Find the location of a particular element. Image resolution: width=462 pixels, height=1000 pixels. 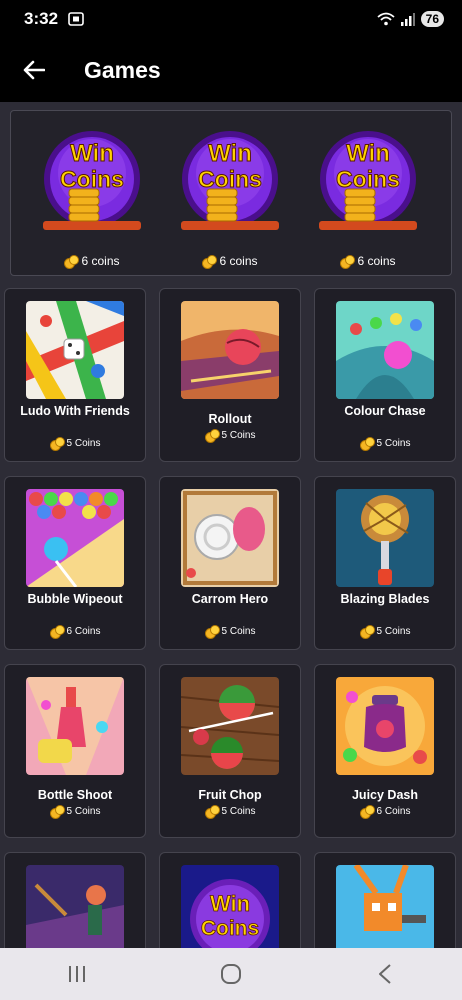

recents-icon is located at coordinates (77, 974).